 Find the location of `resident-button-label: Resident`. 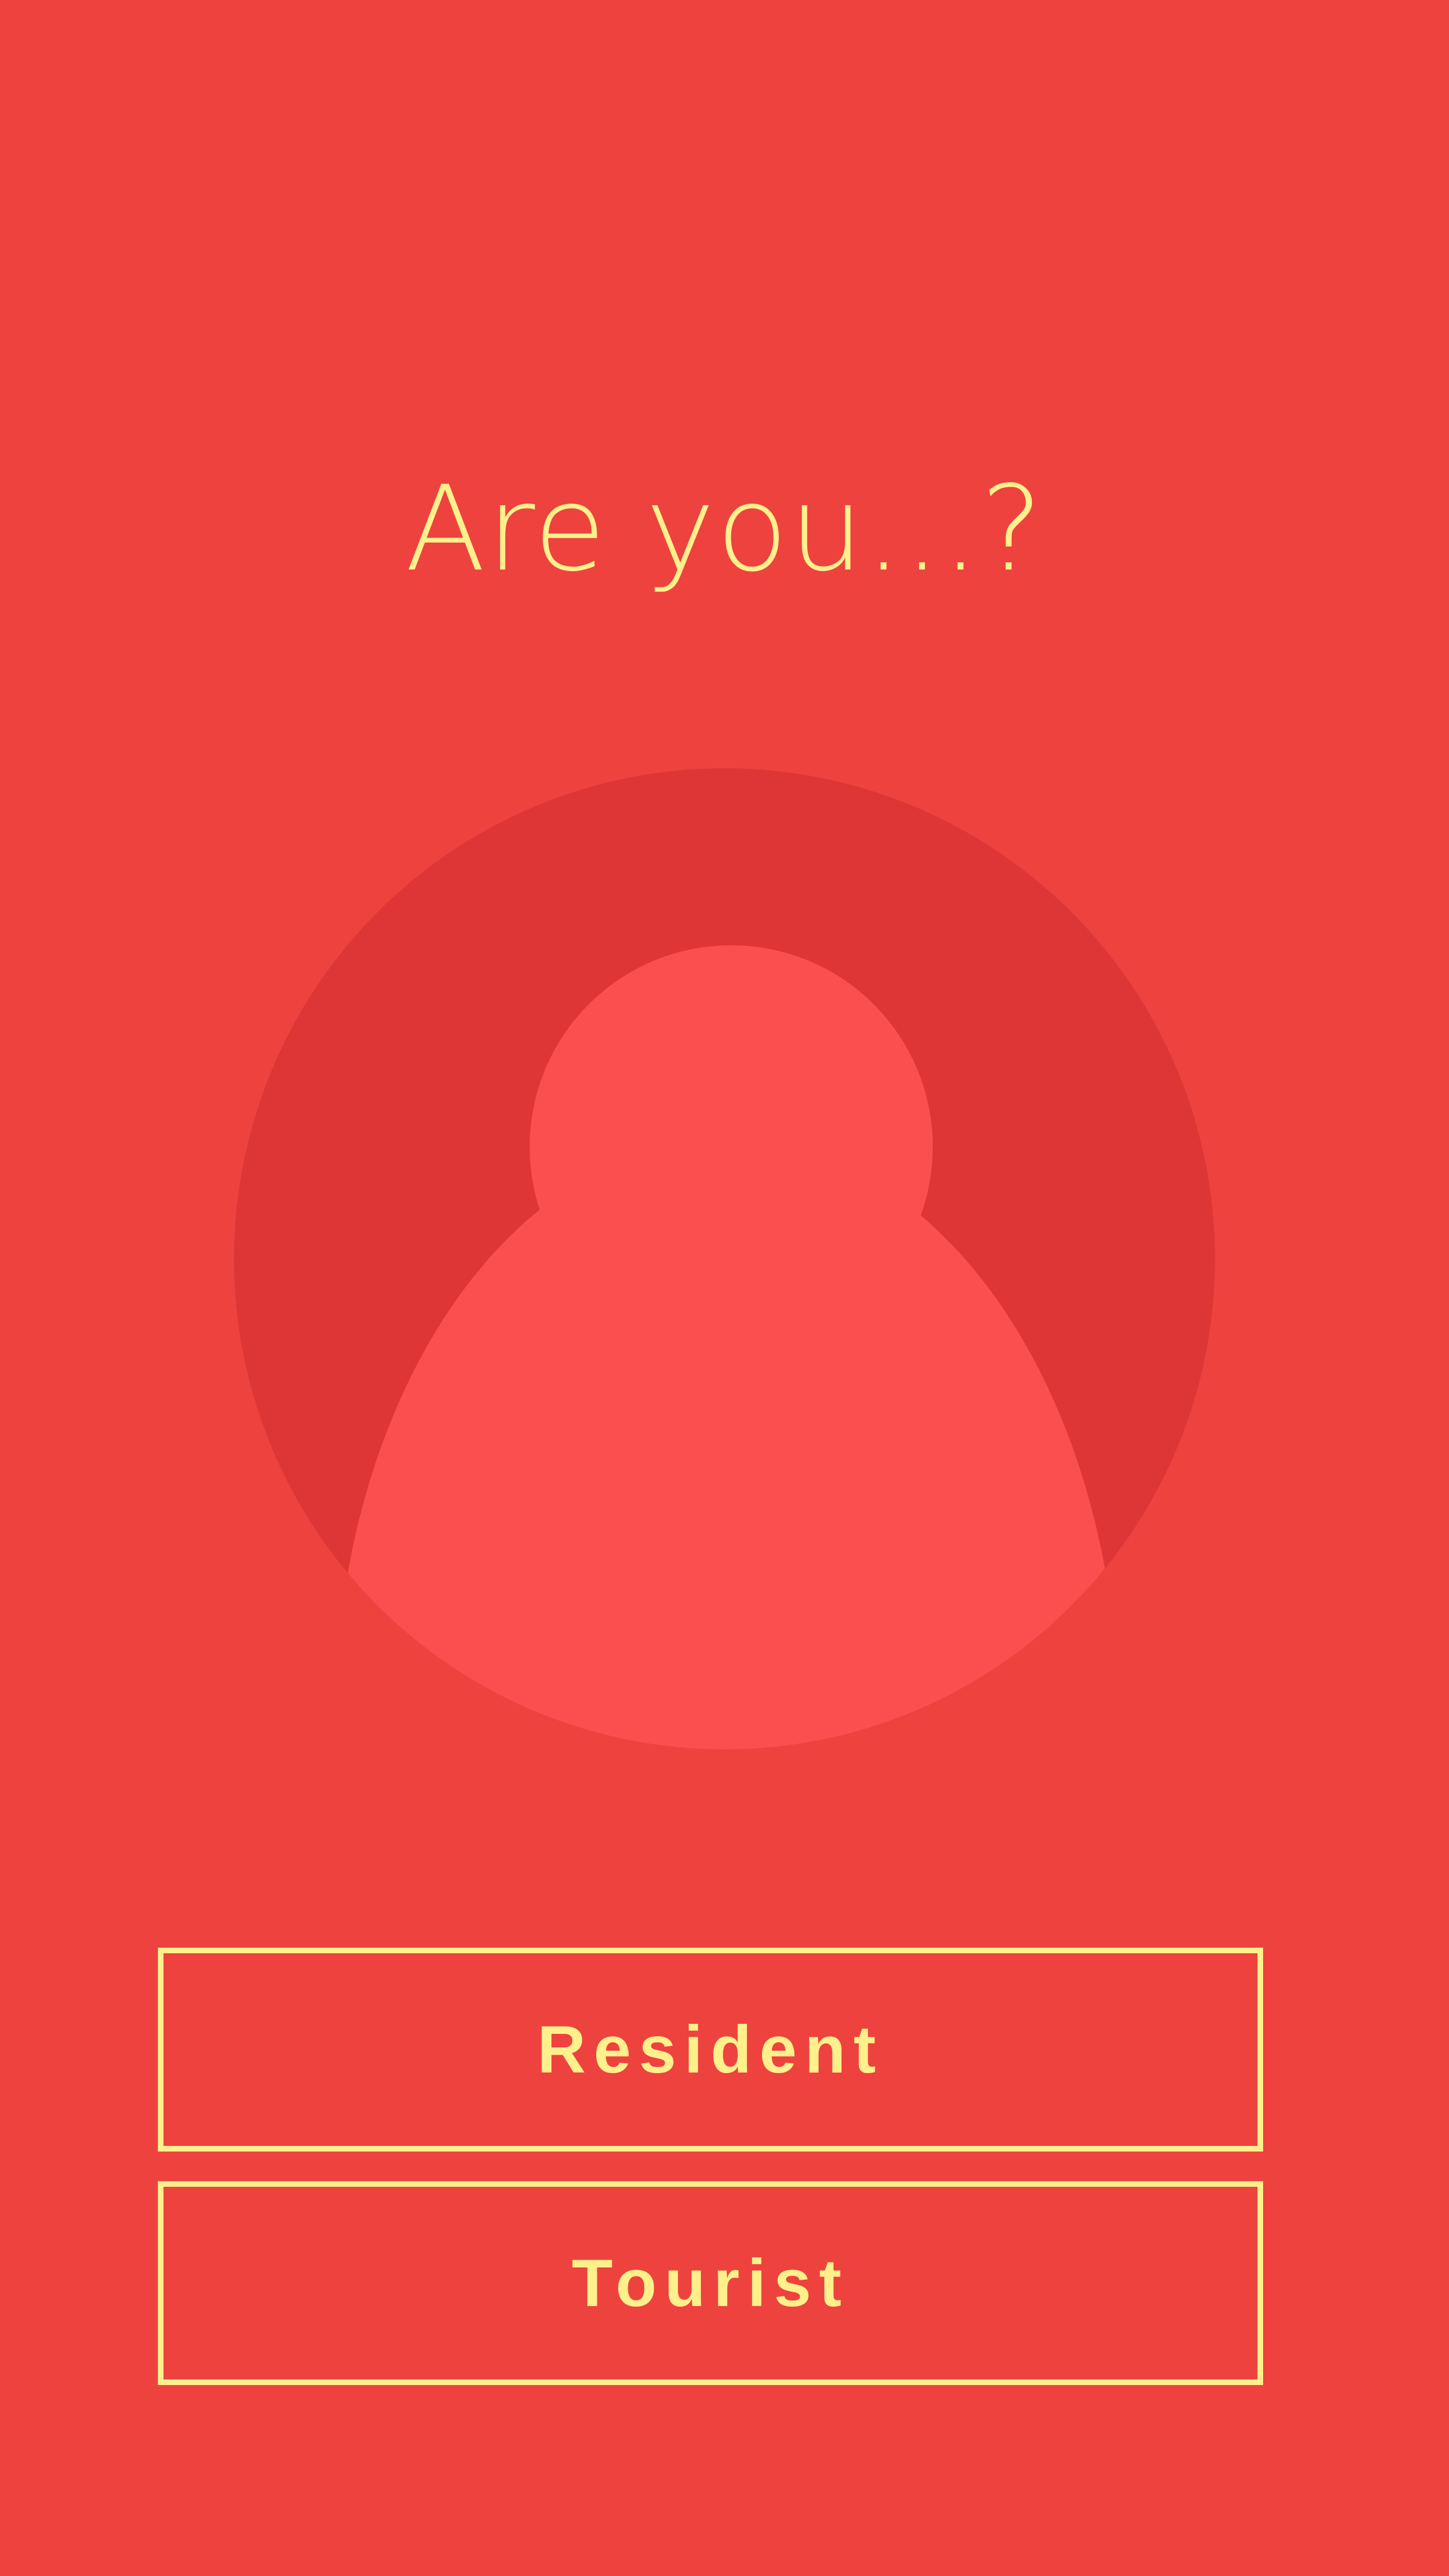

resident-button-label: Resident is located at coordinates (710, 2050).